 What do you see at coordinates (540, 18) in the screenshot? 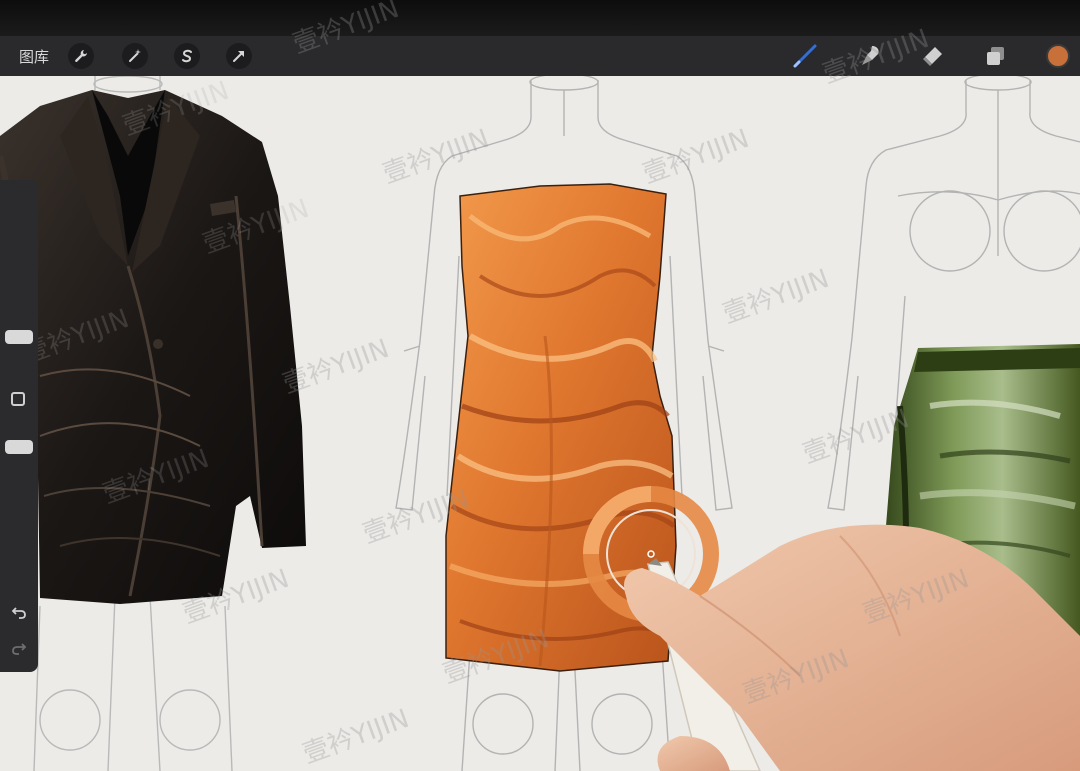
I see `device-bezel` at bounding box center [540, 18].